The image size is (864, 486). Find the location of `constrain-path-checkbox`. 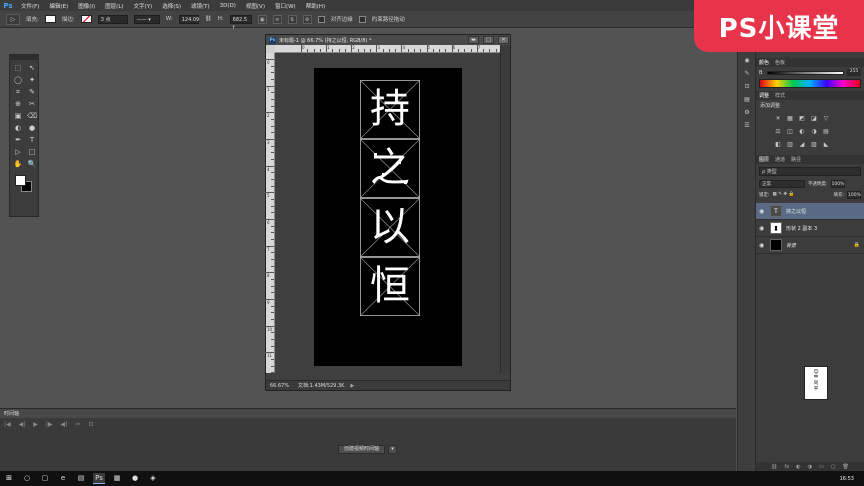

constrain-path-checkbox is located at coordinates (362, 19).